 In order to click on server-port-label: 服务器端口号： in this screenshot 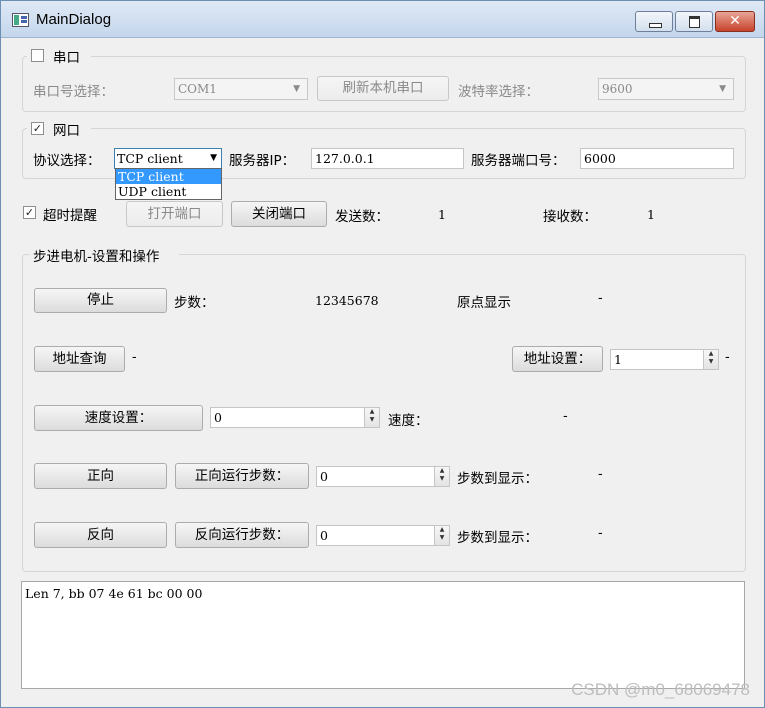, I will do `click(518, 161)`.